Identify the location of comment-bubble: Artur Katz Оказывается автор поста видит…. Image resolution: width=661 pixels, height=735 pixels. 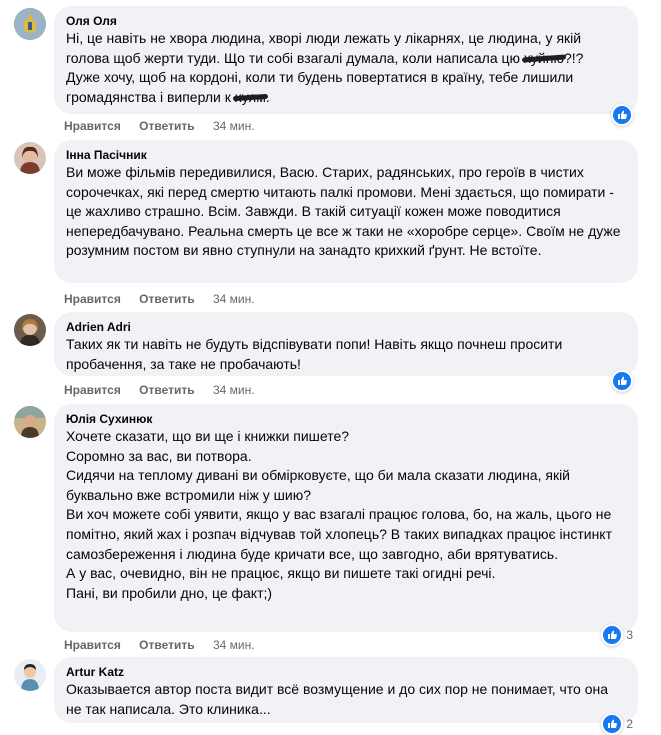
(346, 690).